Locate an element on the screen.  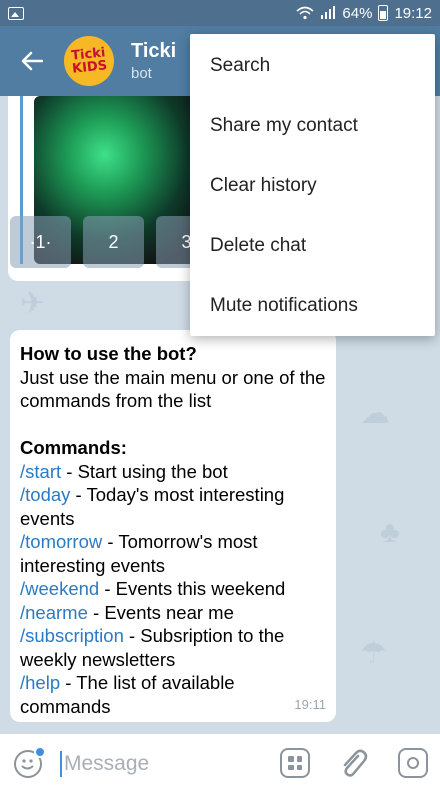
command-desc: - Events this weekend is located at coordinates (192, 588).